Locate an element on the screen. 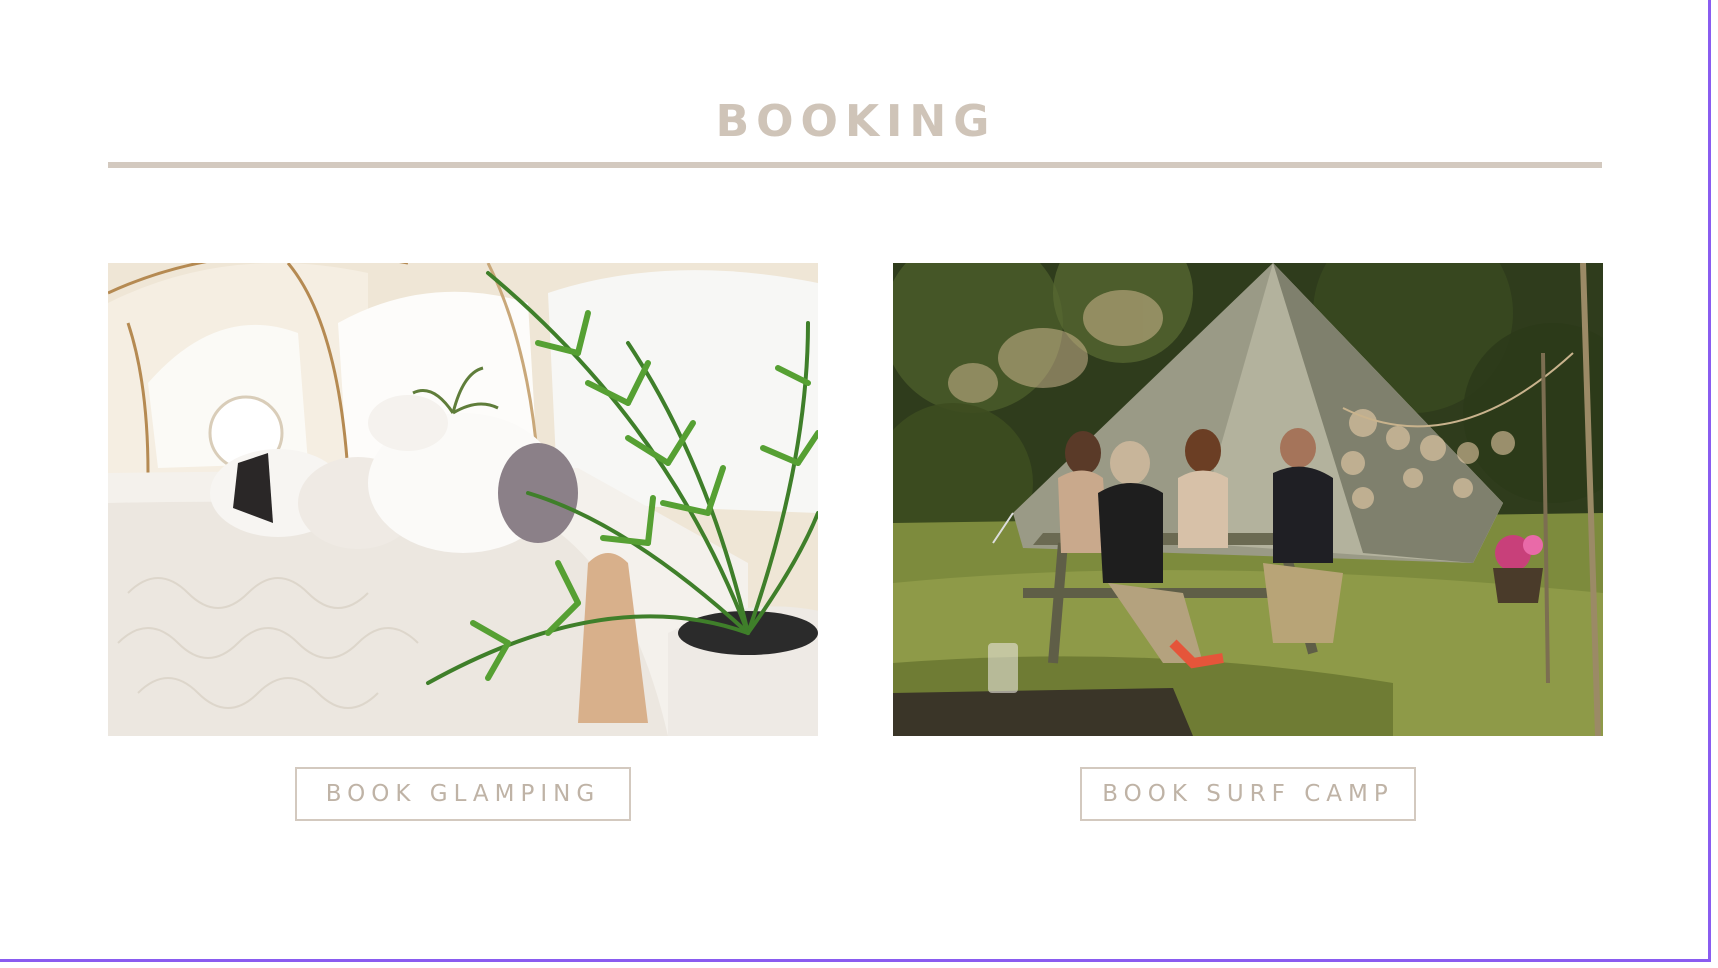 The image size is (1718, 968). title-divider is located at coordinates (855, 165).